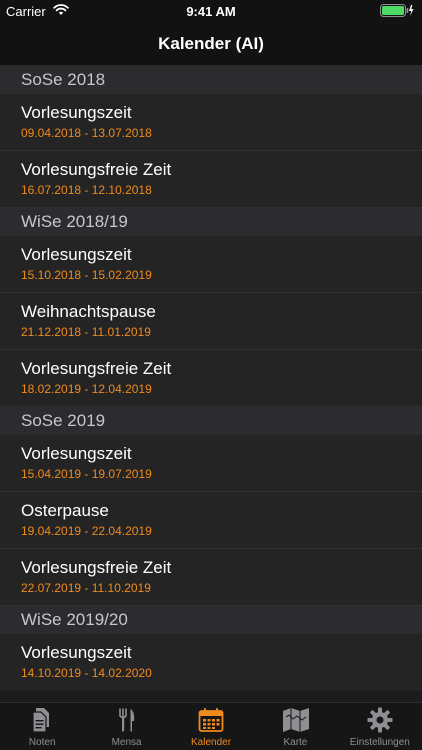 The height and width of the screenshot is (750, 422). I want to click on tab-kalender: Kalender, so click(211, 726).